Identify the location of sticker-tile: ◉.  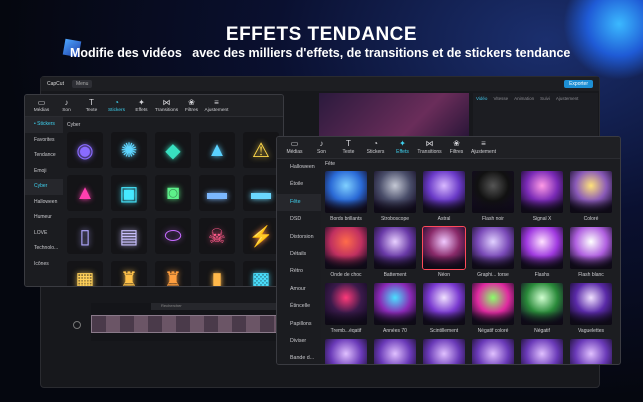
(85, 150).